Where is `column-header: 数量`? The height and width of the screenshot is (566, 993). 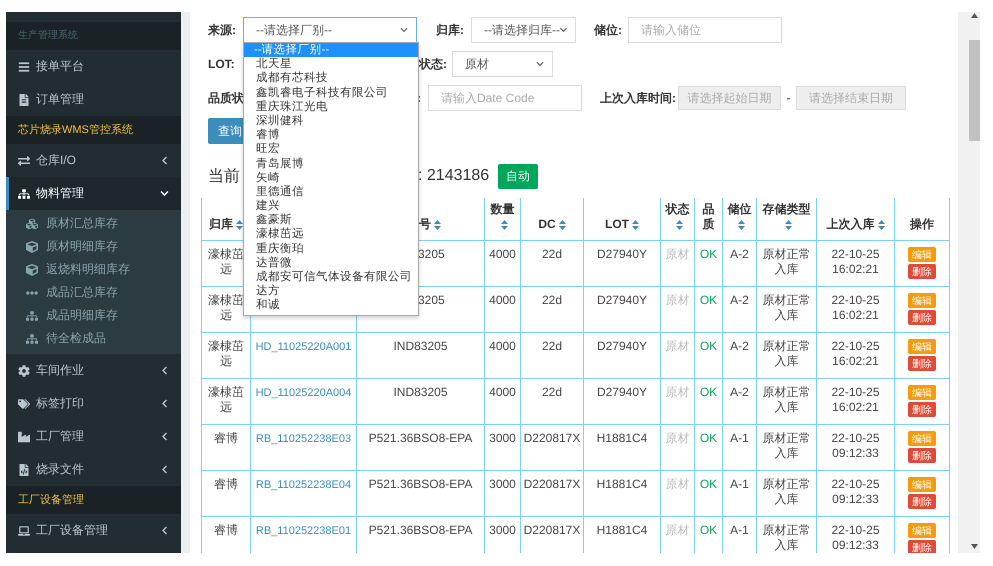
column-header: 数量 is located at coordinates (502, 219).